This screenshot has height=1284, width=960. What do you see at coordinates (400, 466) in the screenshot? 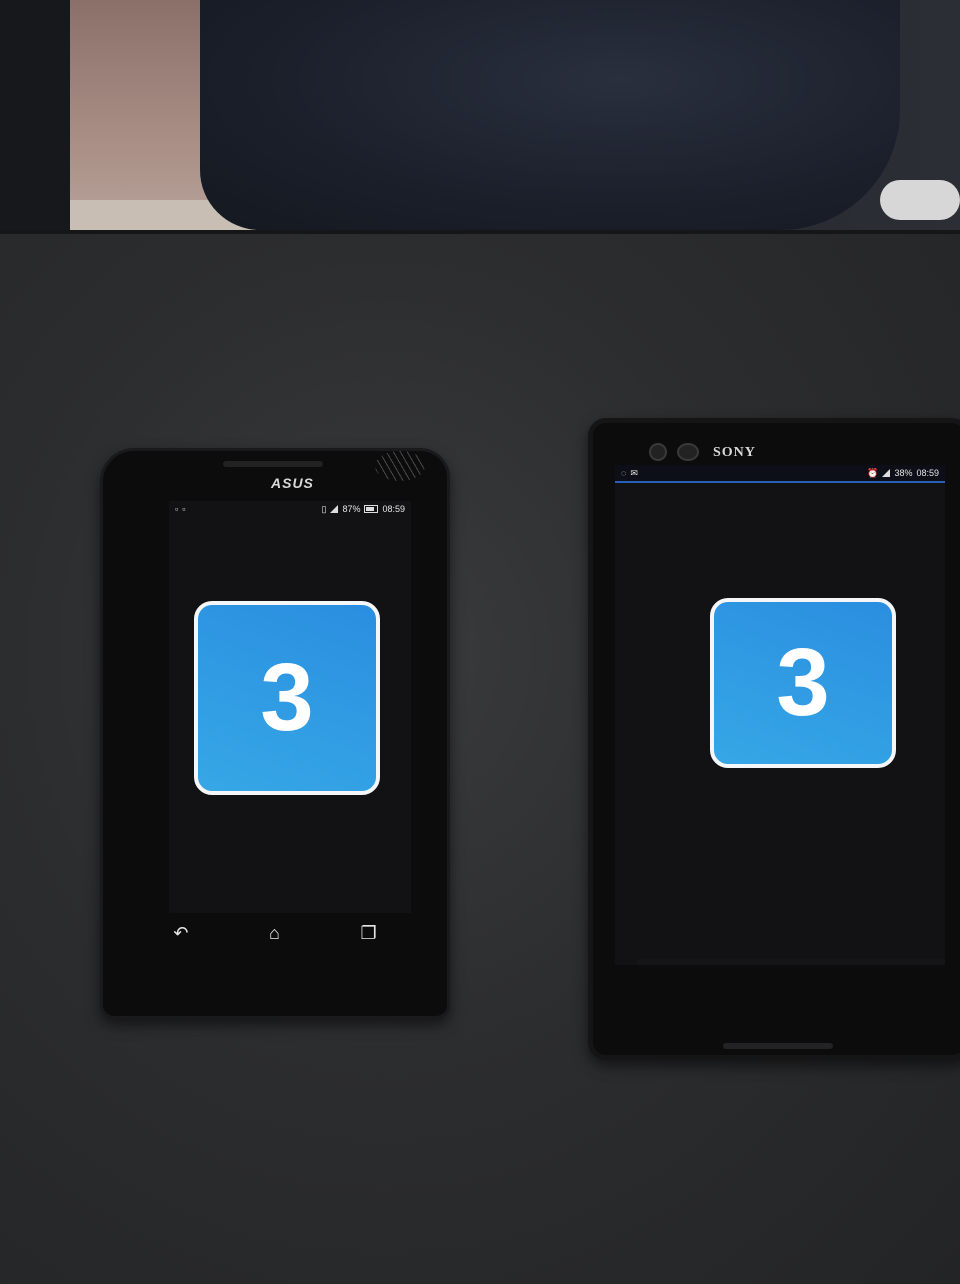
I see `screen-crack` at bounding box center [400, 466].